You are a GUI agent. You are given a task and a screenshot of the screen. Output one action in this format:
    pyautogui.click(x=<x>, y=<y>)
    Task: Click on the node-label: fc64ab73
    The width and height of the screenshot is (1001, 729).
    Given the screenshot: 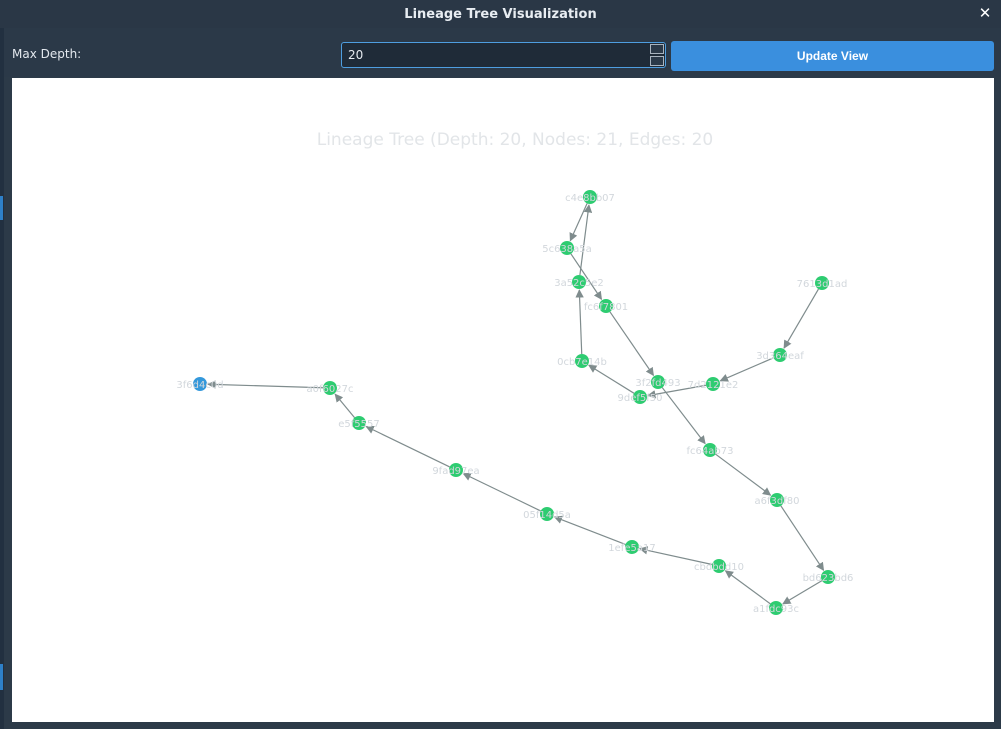 What is the action you would take?
    pyautogui.click(x=710, y=451)
    